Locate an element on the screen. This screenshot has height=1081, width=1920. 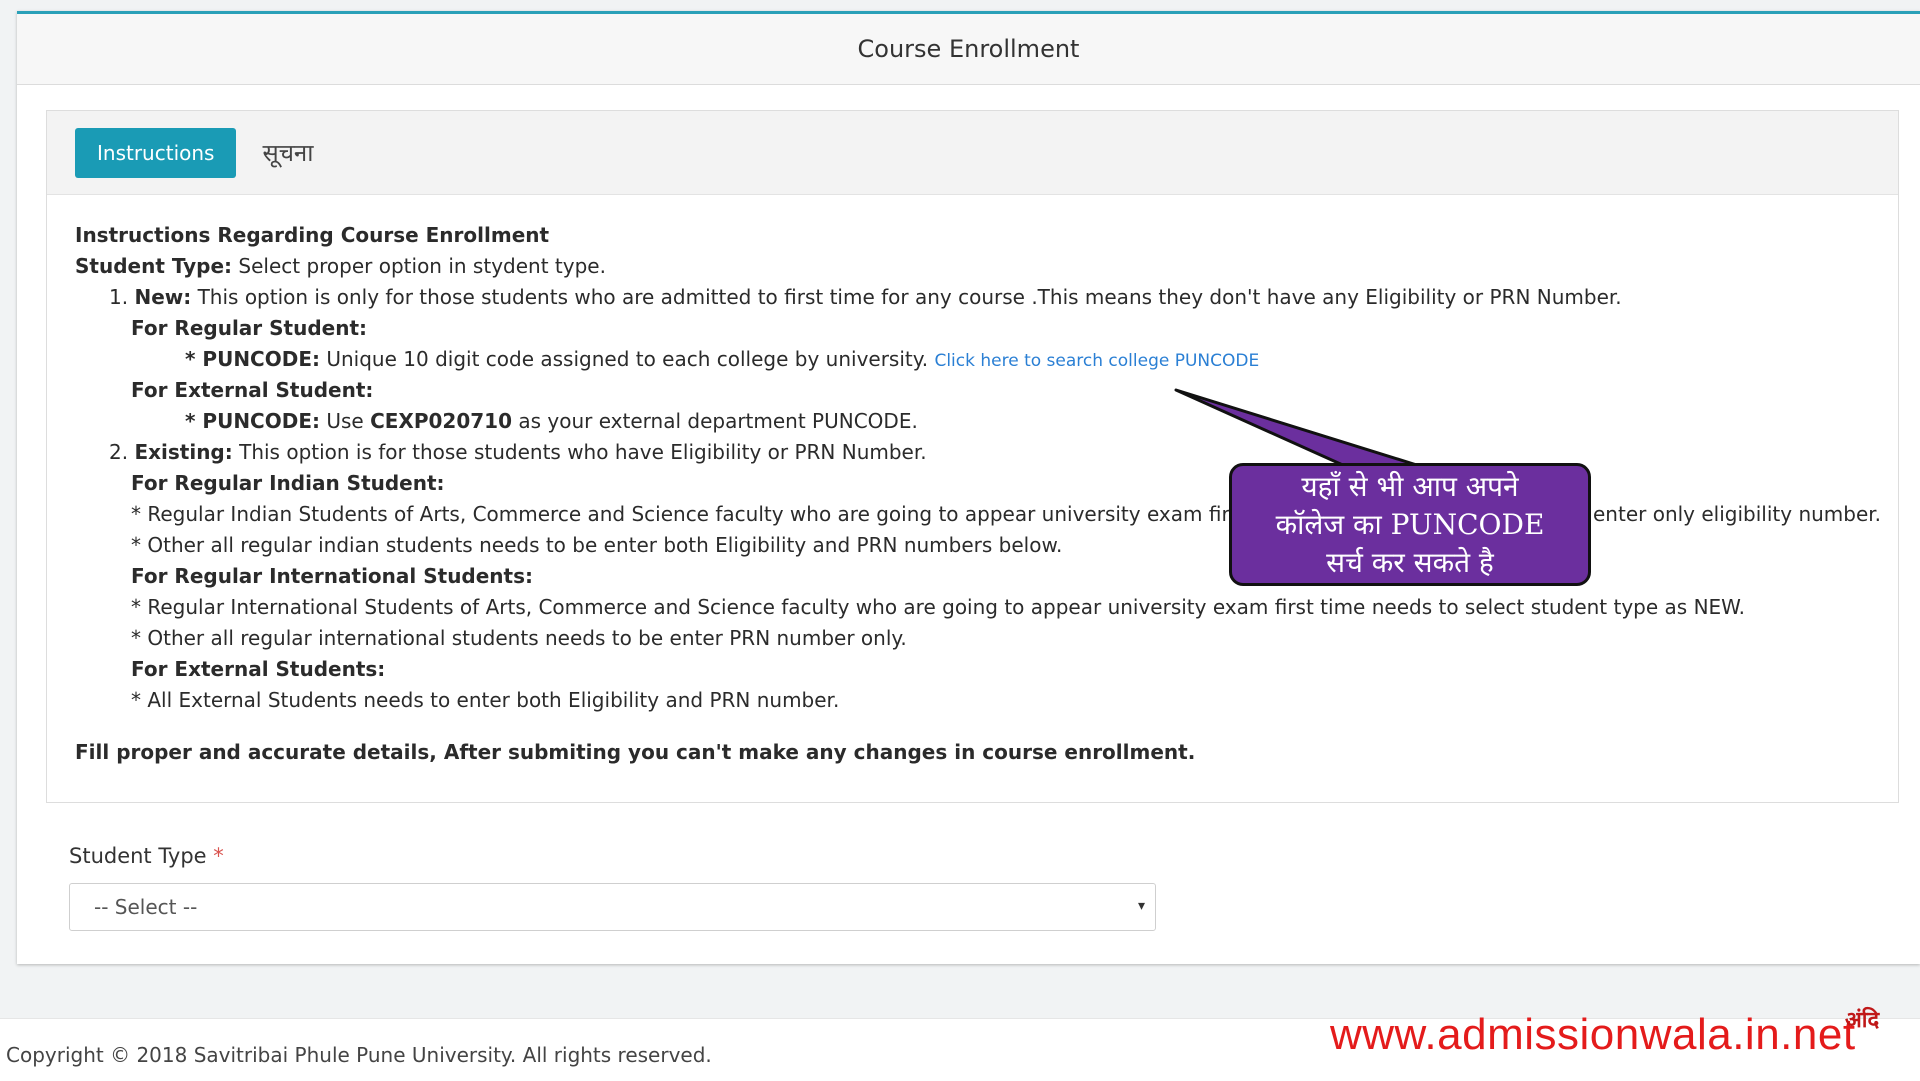
puncode-star-ext: * is located at coordinates (194, 421).